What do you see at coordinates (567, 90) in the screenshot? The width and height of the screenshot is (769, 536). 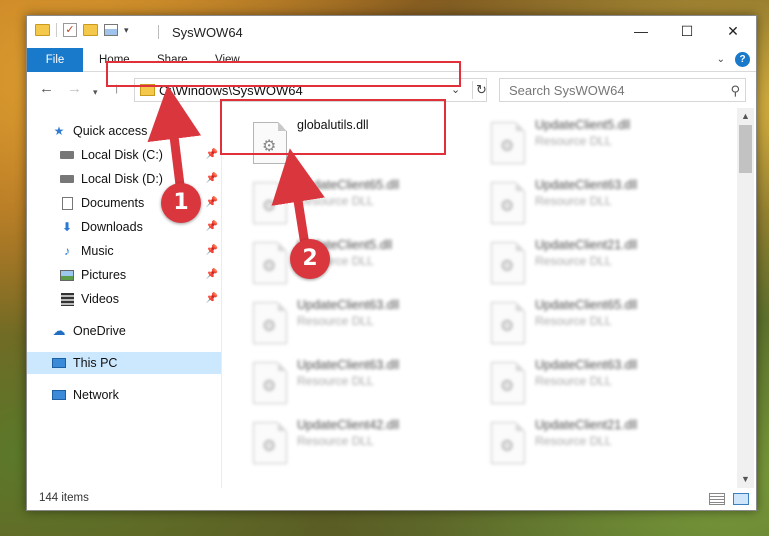 I see `search-placeholder: Search SysWOW64` at bounding box center [567, 90].